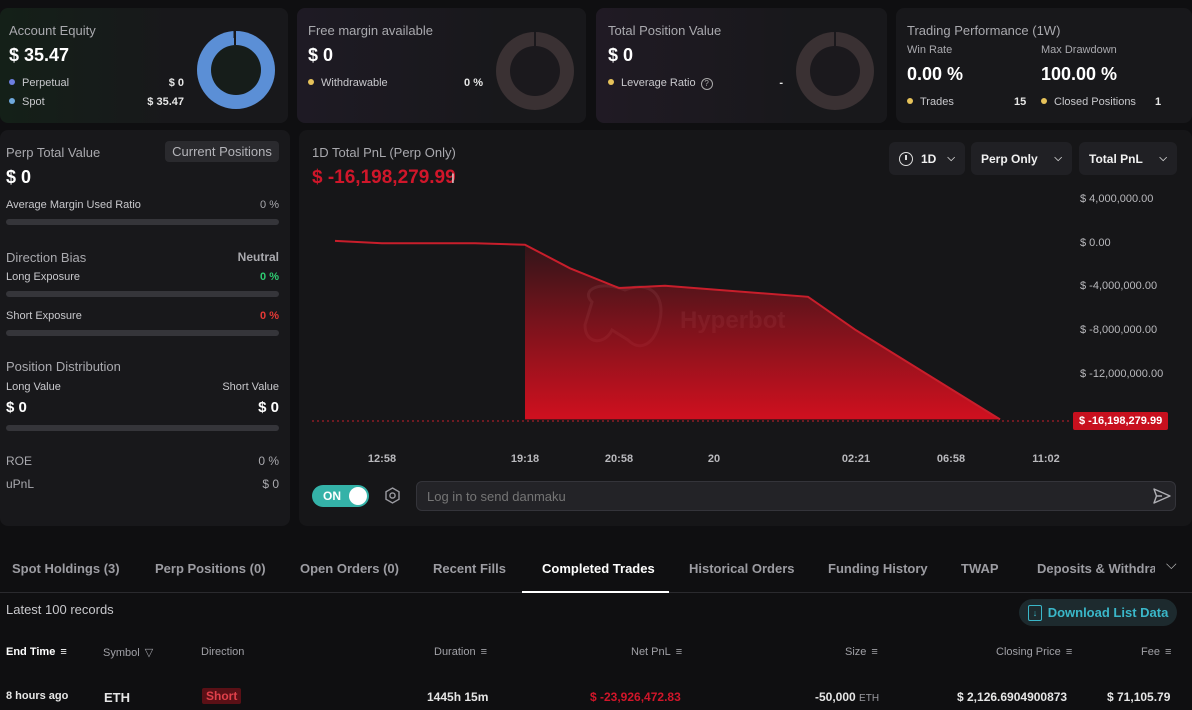 The width and height of the screenshot is (1192, 710). What do you see at coordinates (371, 30) in the screenshot?
I see `free-margin-title: Free margin available` at bounding box center [371, 30].